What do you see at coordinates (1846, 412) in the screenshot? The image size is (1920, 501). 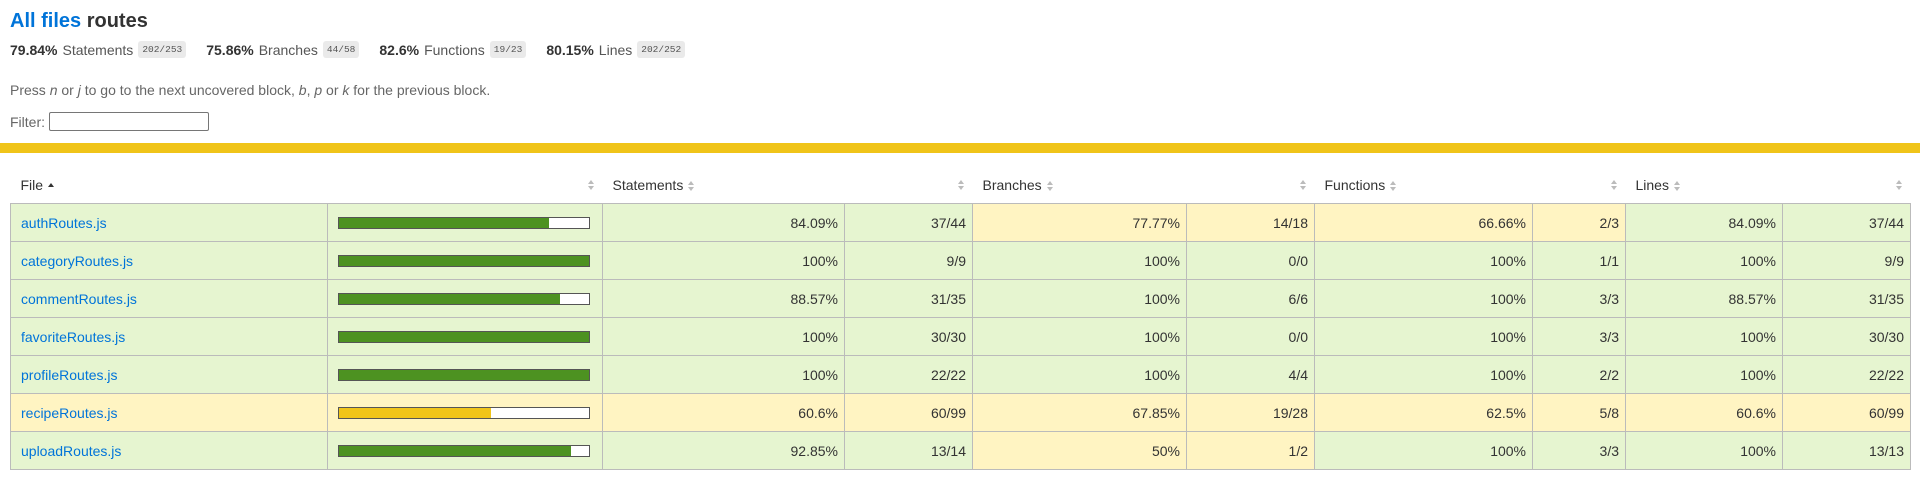 I see `lines-fraction: 60/99` at bounding box center [1846, 412].